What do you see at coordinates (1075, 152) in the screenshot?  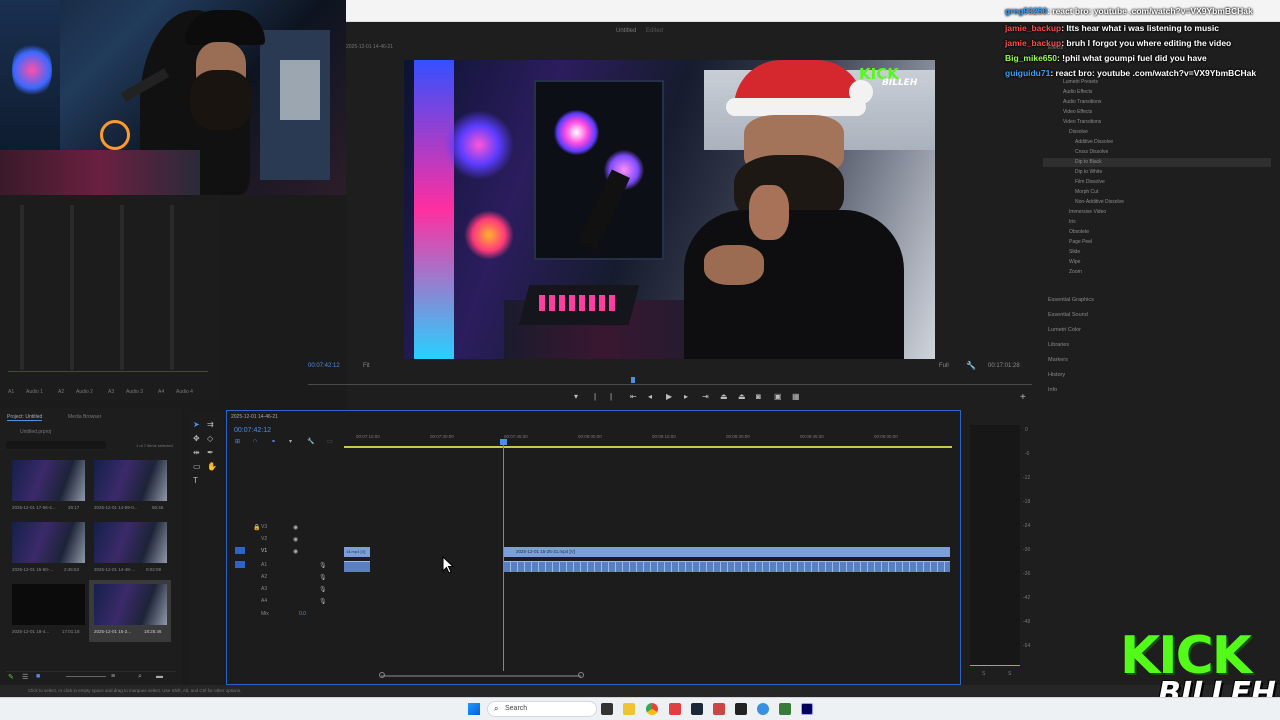 I see `effects-tree-item: Cross Dissolve` at bounding box center [1075, 152].